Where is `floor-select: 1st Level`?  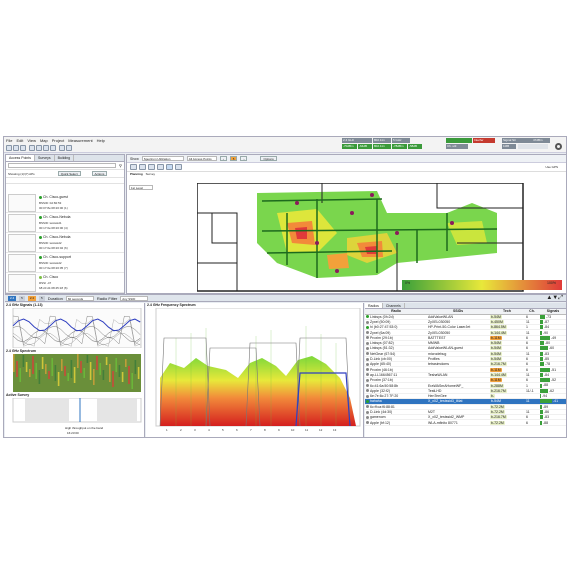 floor-select: 1st Level is located at coordinates (141, 187).